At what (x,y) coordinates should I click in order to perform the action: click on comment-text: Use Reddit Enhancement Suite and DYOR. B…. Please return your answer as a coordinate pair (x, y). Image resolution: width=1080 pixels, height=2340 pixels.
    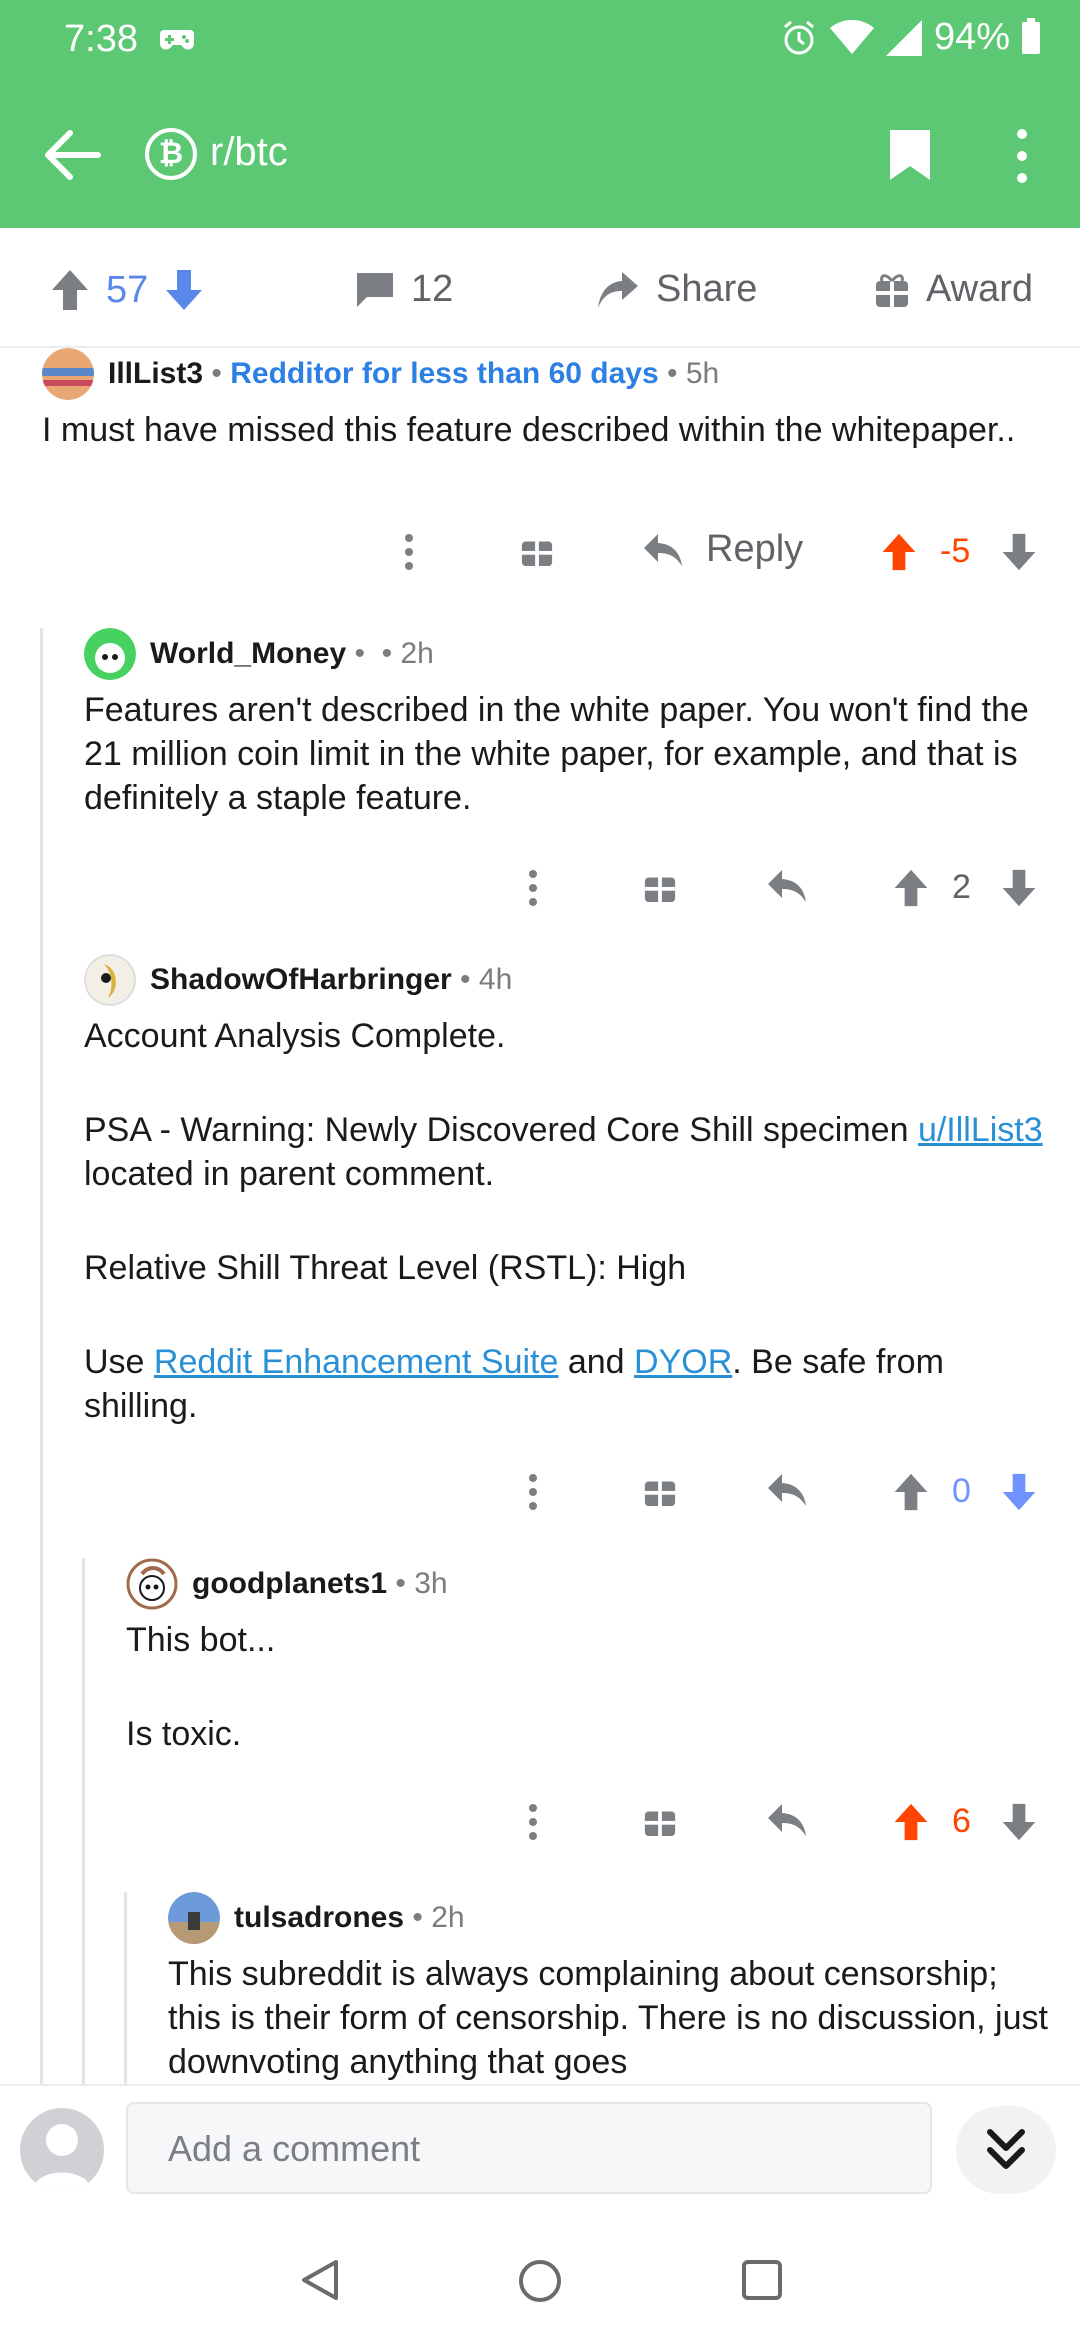
    Looking at the image, I should click on (514, 1384).